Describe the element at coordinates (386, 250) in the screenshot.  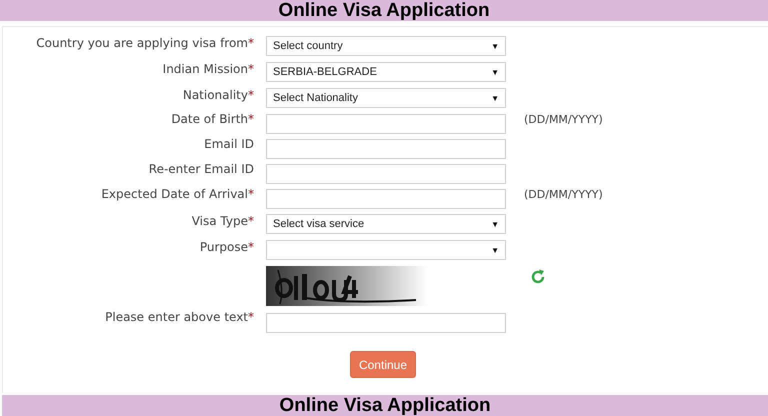
I see `dropdown-field: ▼` at that location.